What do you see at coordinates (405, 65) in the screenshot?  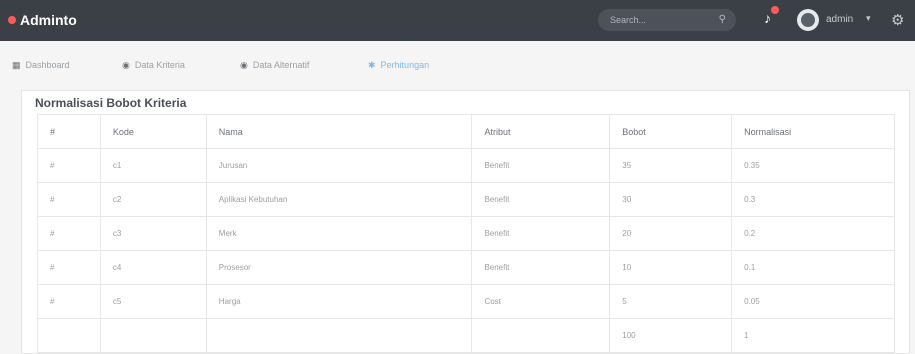 I see `nav-item-label: Perhitungan` at bounding box center [405, 65].